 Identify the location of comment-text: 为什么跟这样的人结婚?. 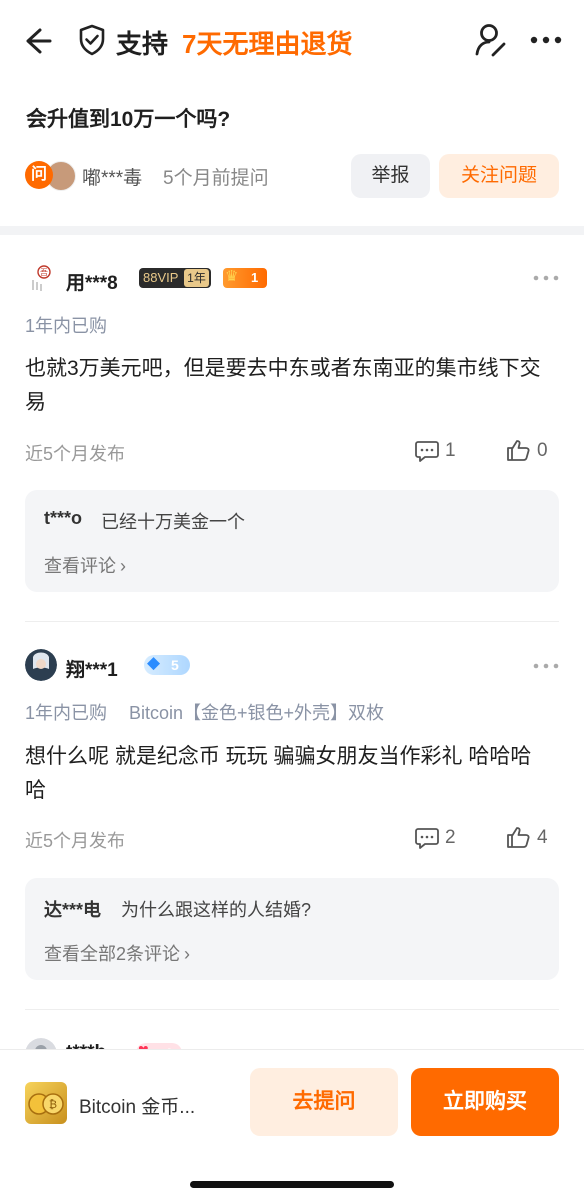
(216, 910).